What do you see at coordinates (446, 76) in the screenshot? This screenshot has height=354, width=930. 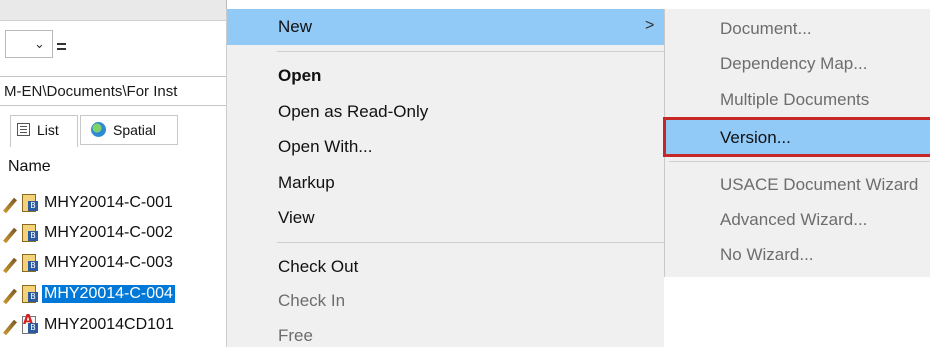 I see `menu-item-open: Open` at bounding box center [446, 76].